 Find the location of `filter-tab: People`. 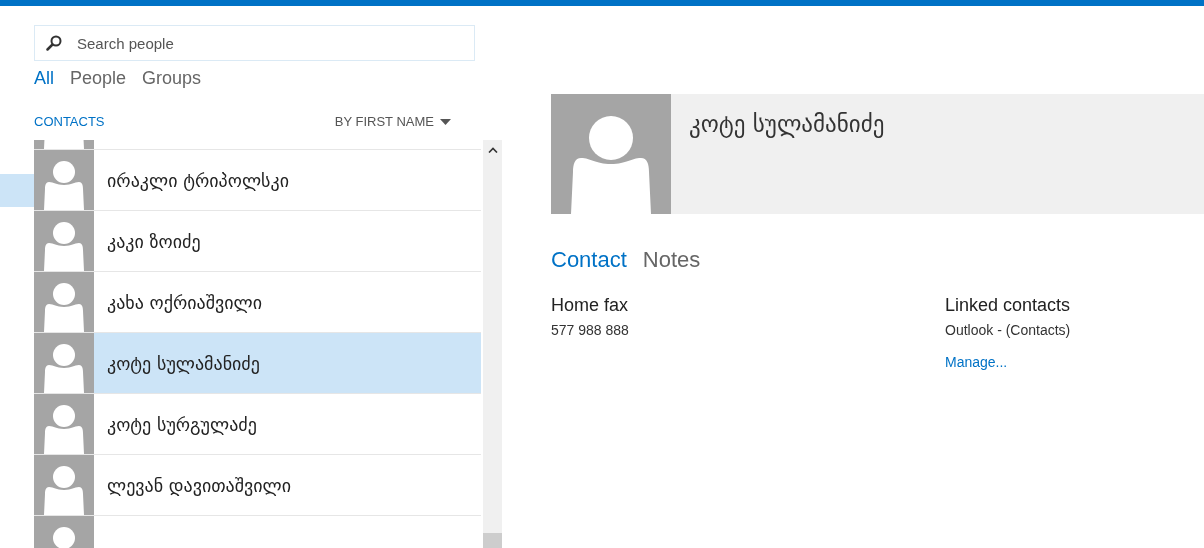

filter-tab: People is located at coordinates (98, 78).